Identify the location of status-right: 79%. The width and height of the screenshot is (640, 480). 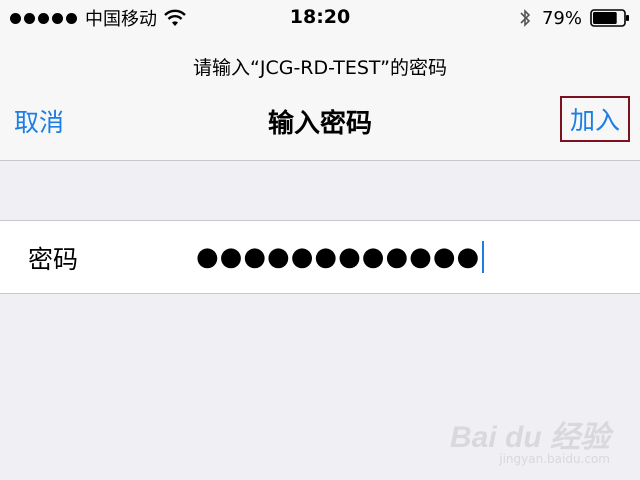
(574, 18).